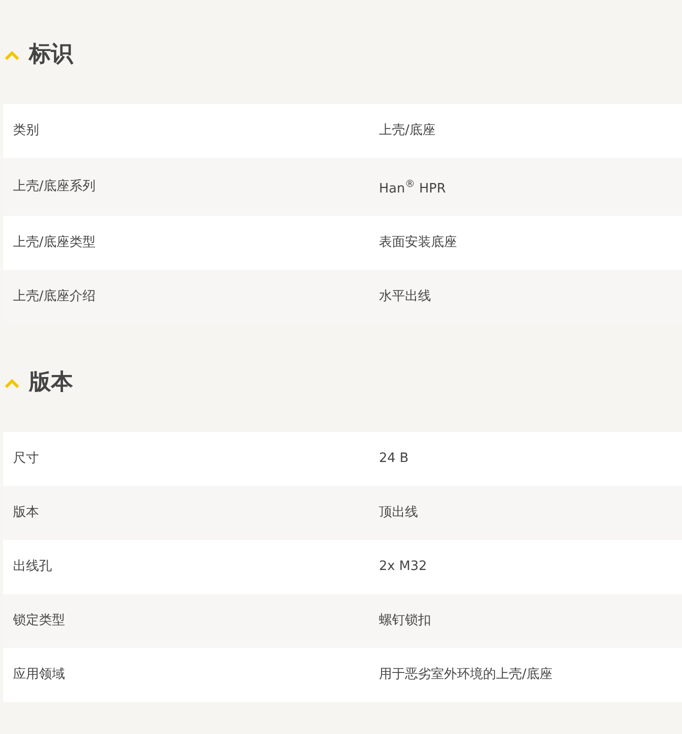 This screenshot has height=734, width=682. I want to click on section-toggle: 版本, so click(36, 383).